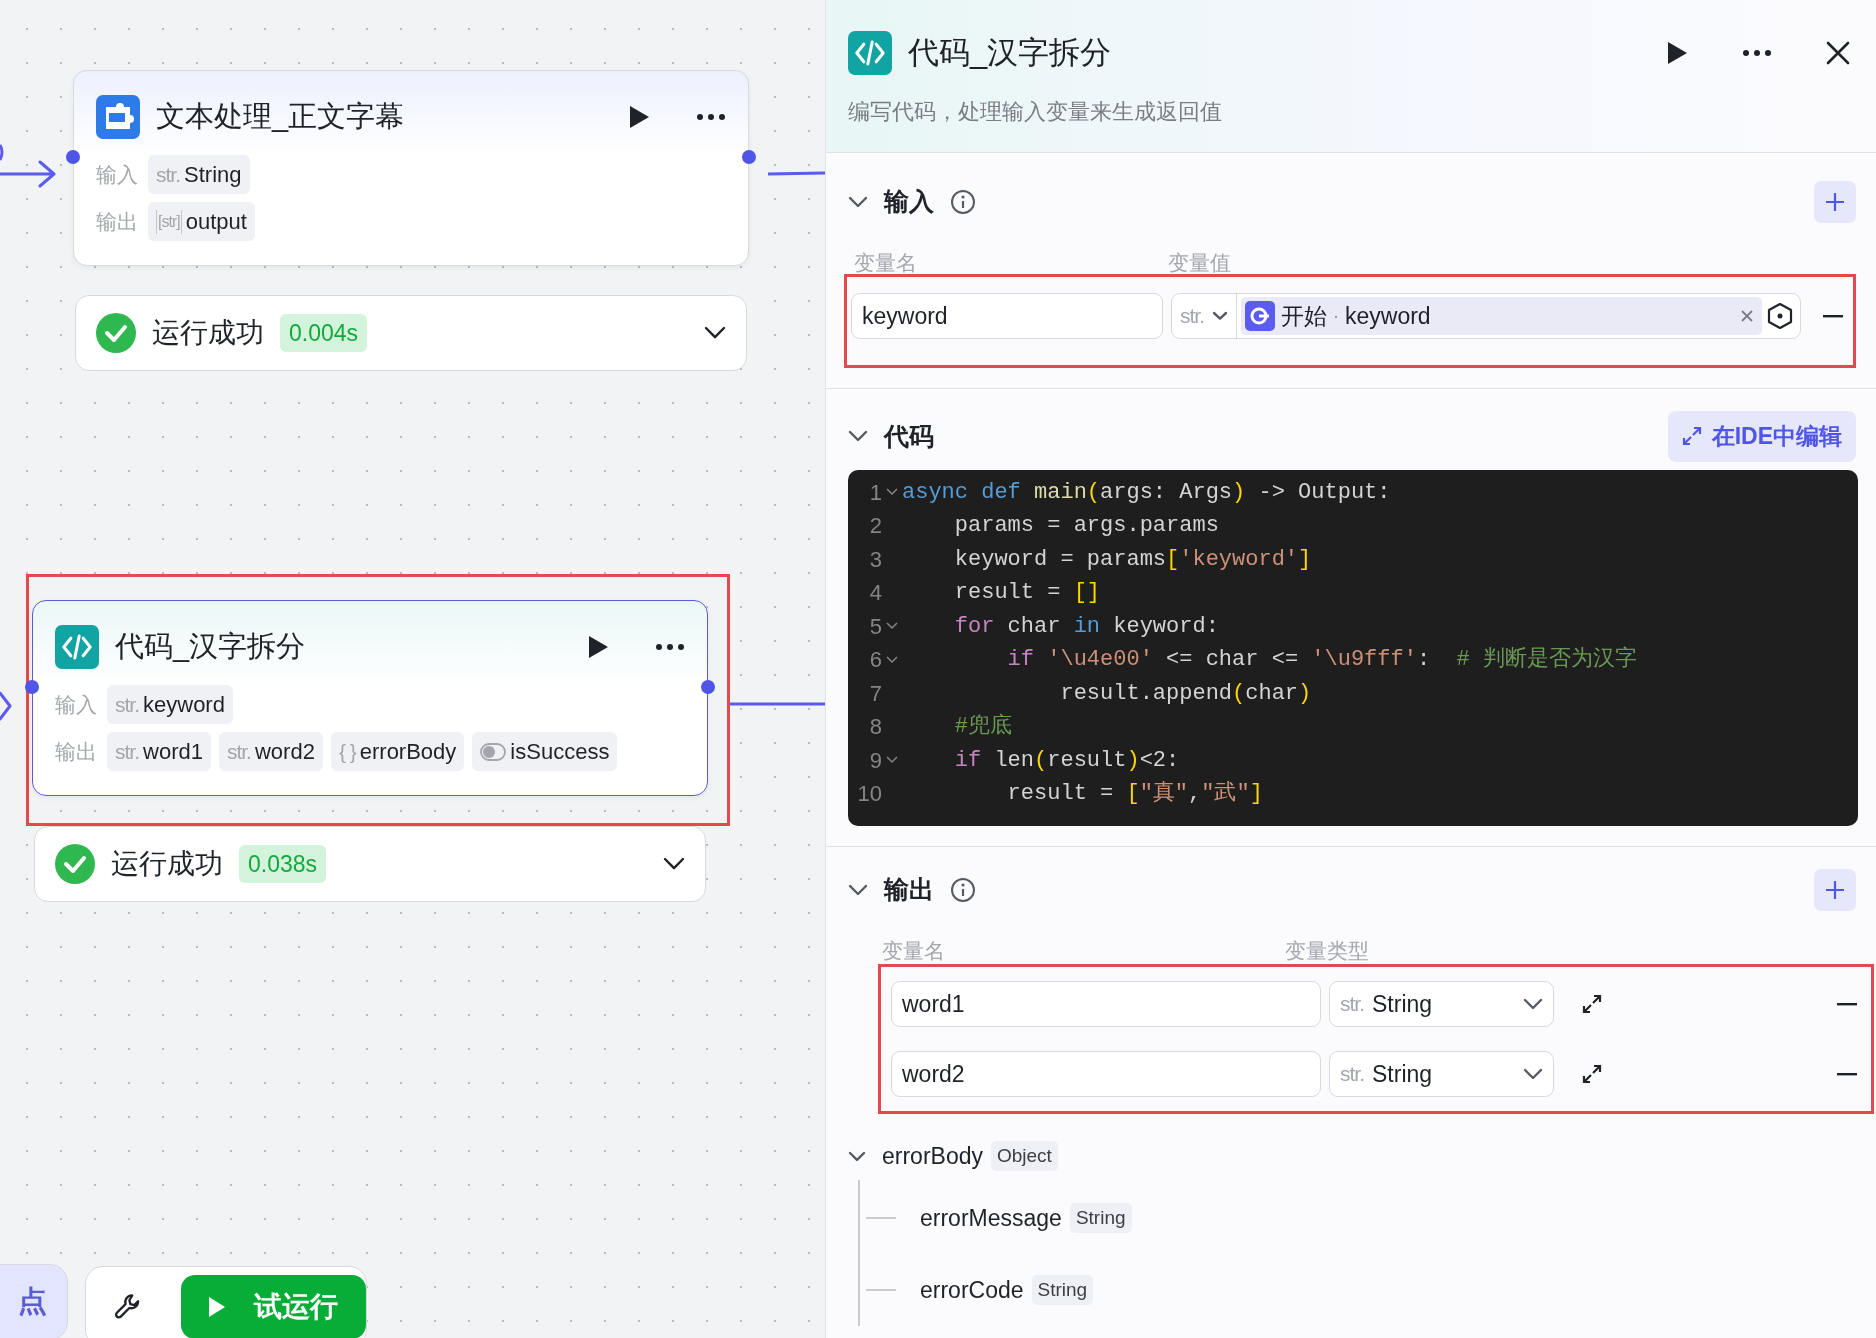  I want to click on port-label: 输入, so click(117, 174).